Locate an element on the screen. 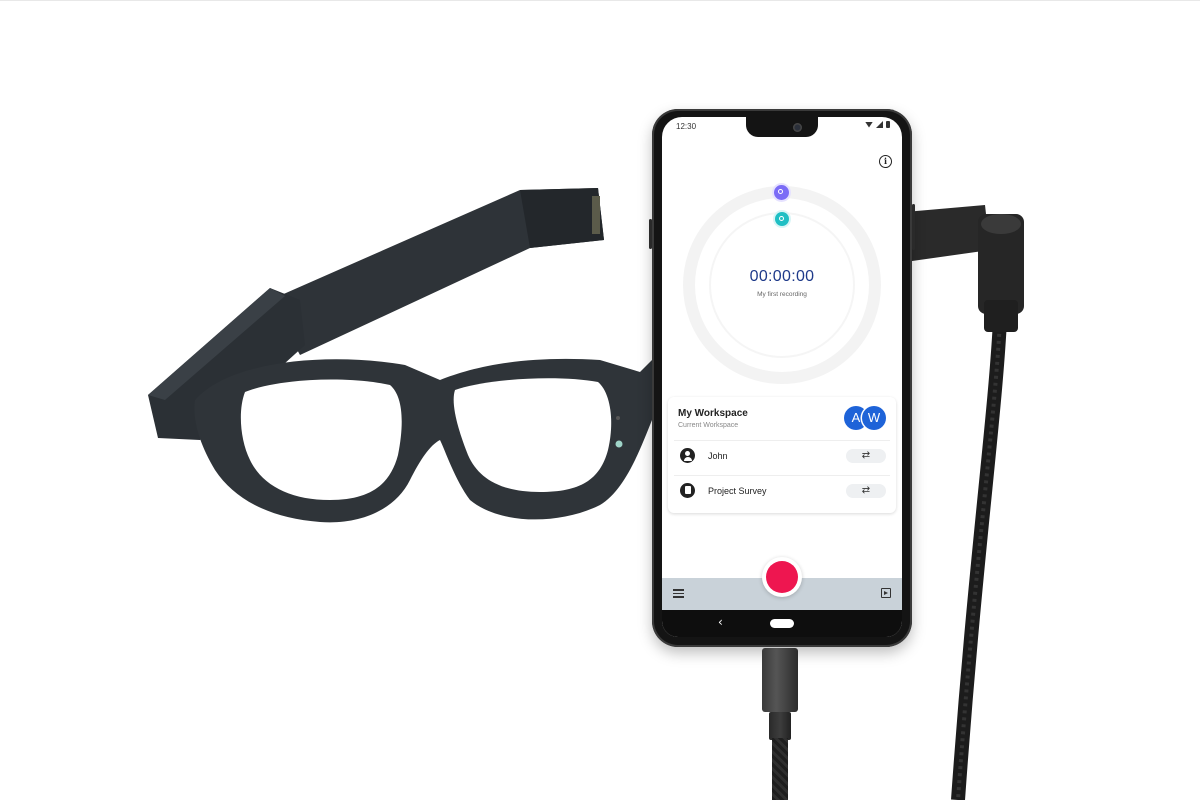  eye-camera-icon is located at coordinates (782, 219).